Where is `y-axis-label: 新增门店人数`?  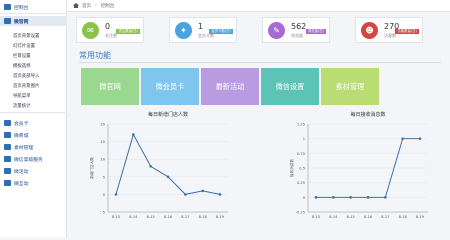 y-axis-label: 新增门店人数 is located at coordinates (91, 168).